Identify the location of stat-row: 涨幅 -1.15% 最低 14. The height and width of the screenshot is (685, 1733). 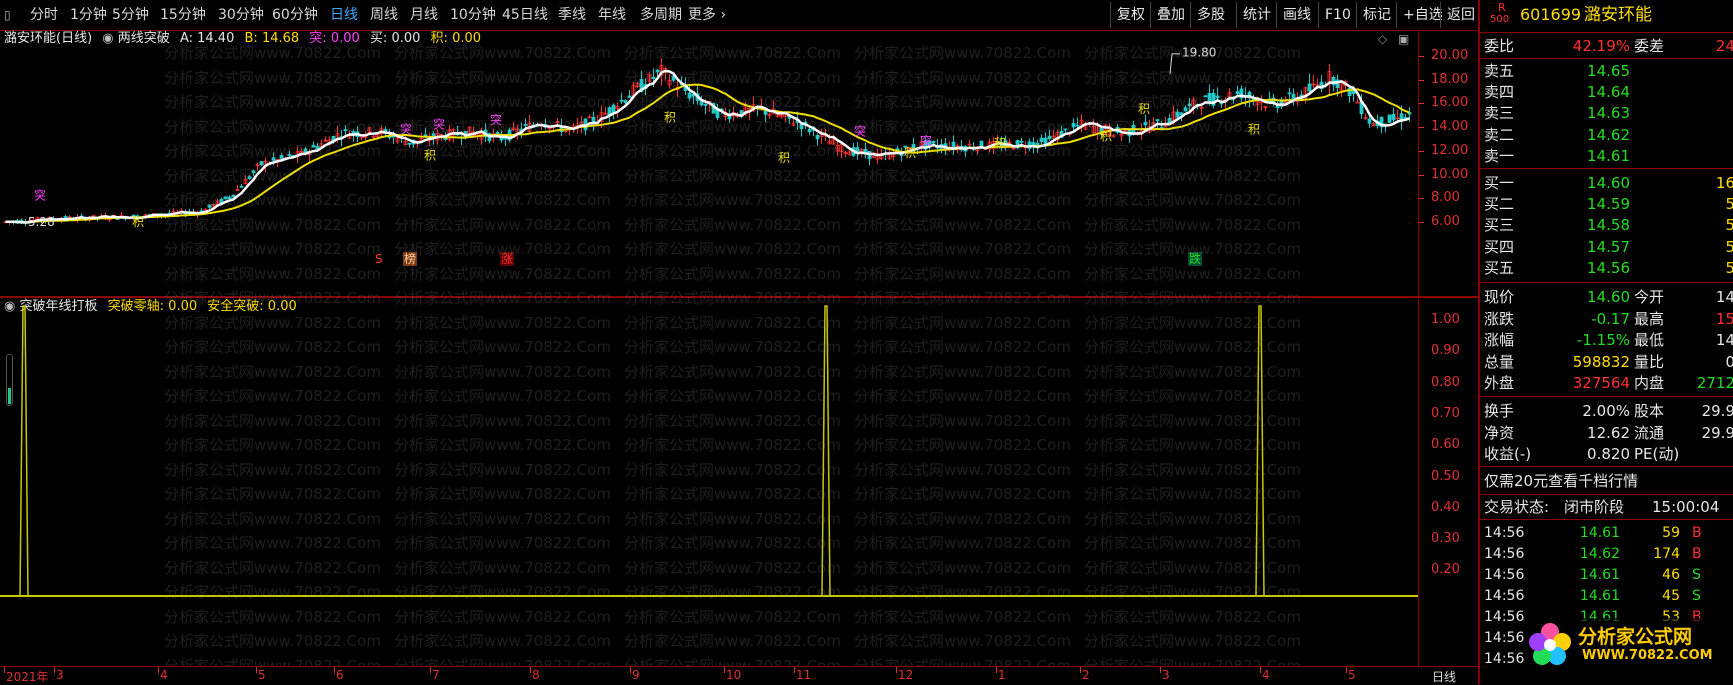
(1606, 340).